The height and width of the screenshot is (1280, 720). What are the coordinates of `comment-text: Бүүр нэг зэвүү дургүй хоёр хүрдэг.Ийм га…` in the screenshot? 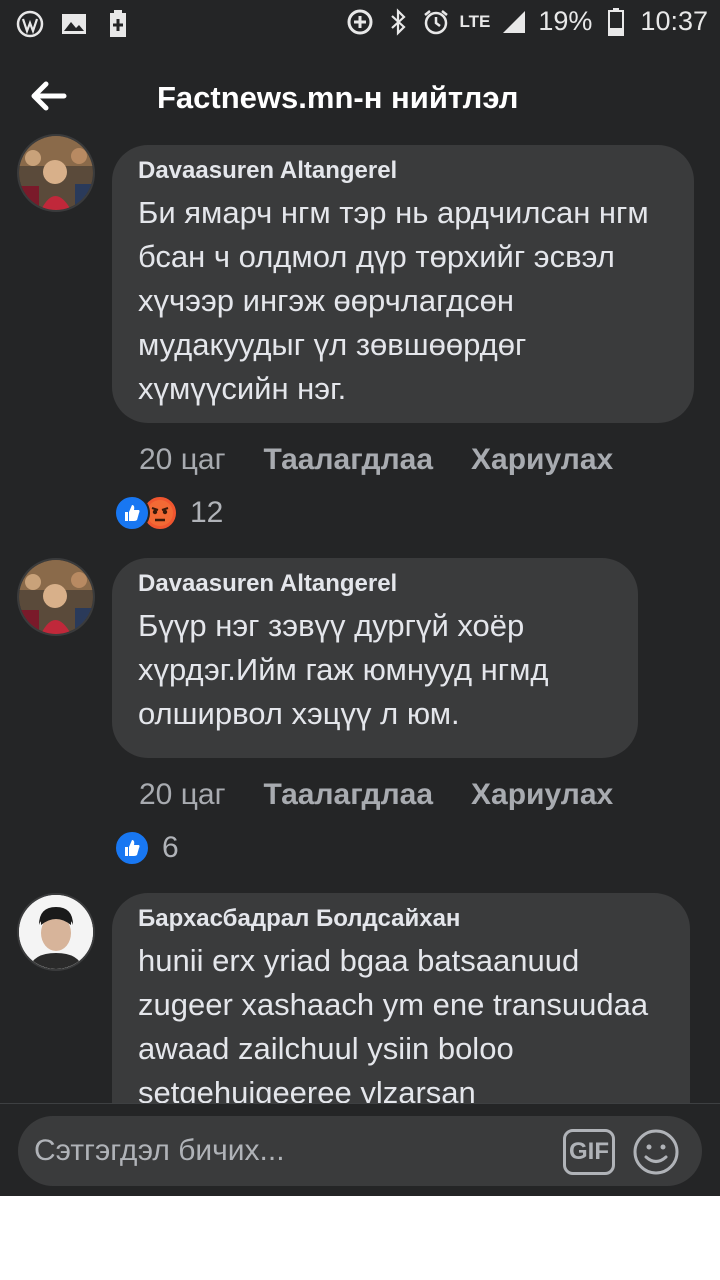 It's located at (343, 669).